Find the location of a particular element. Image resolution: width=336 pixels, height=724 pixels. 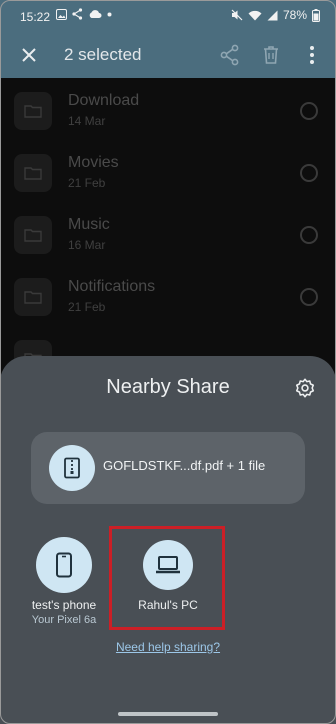

list-item: Movies 21 Feb is located at coordinates (168, 171).